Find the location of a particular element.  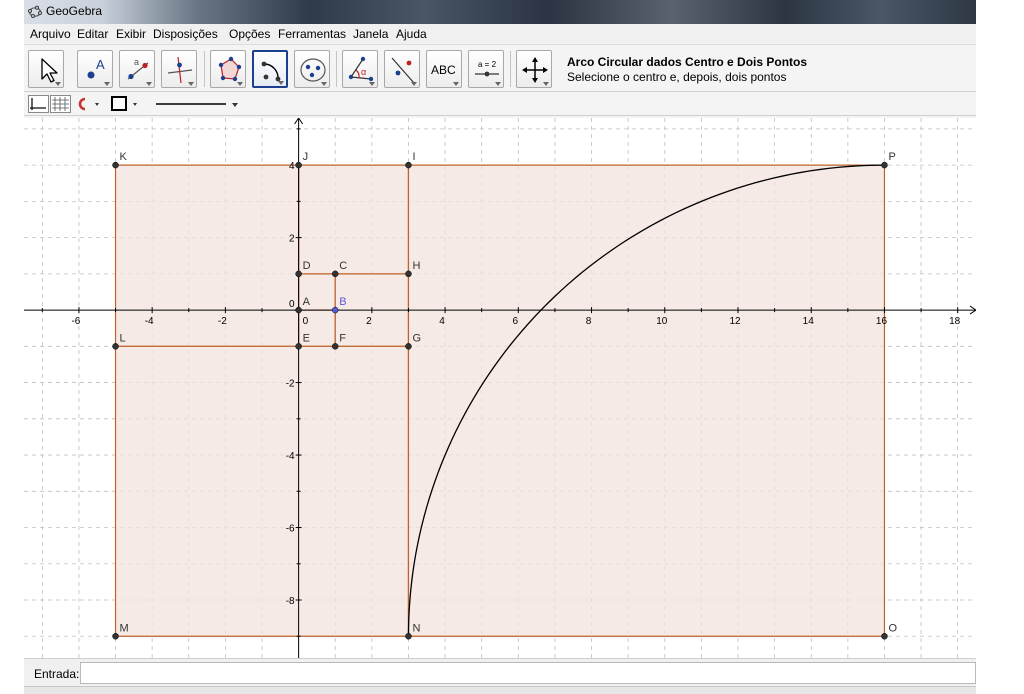

point-k is located at coordinates (115, 165).